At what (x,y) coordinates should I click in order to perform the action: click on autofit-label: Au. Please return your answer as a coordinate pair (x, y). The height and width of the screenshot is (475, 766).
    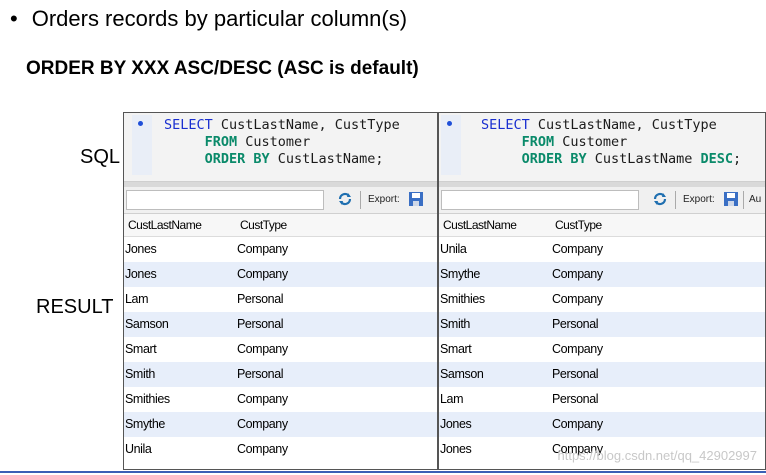
    Looking at the image, I should click on (755, 199).